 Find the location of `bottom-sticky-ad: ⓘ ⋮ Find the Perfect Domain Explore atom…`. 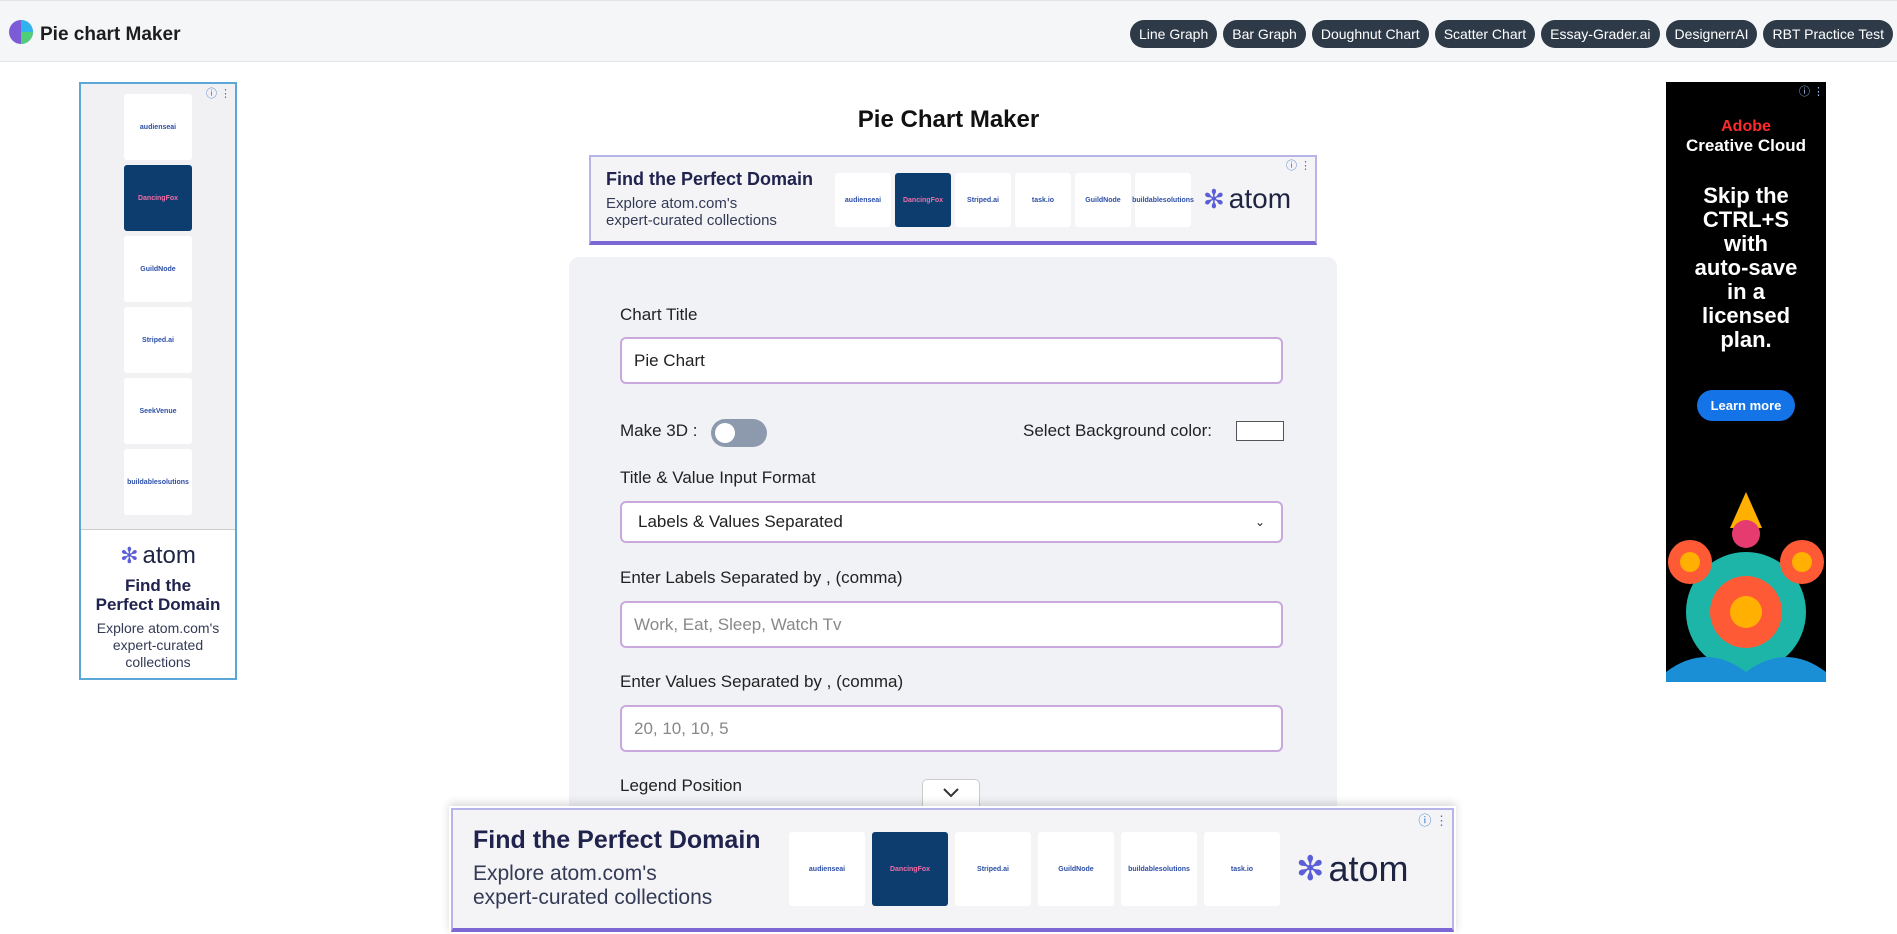

bottom-sticky-ad: ⓘ ⋮ Find the Perfect Domain Explore atom… is located at coordinates (952, 870).